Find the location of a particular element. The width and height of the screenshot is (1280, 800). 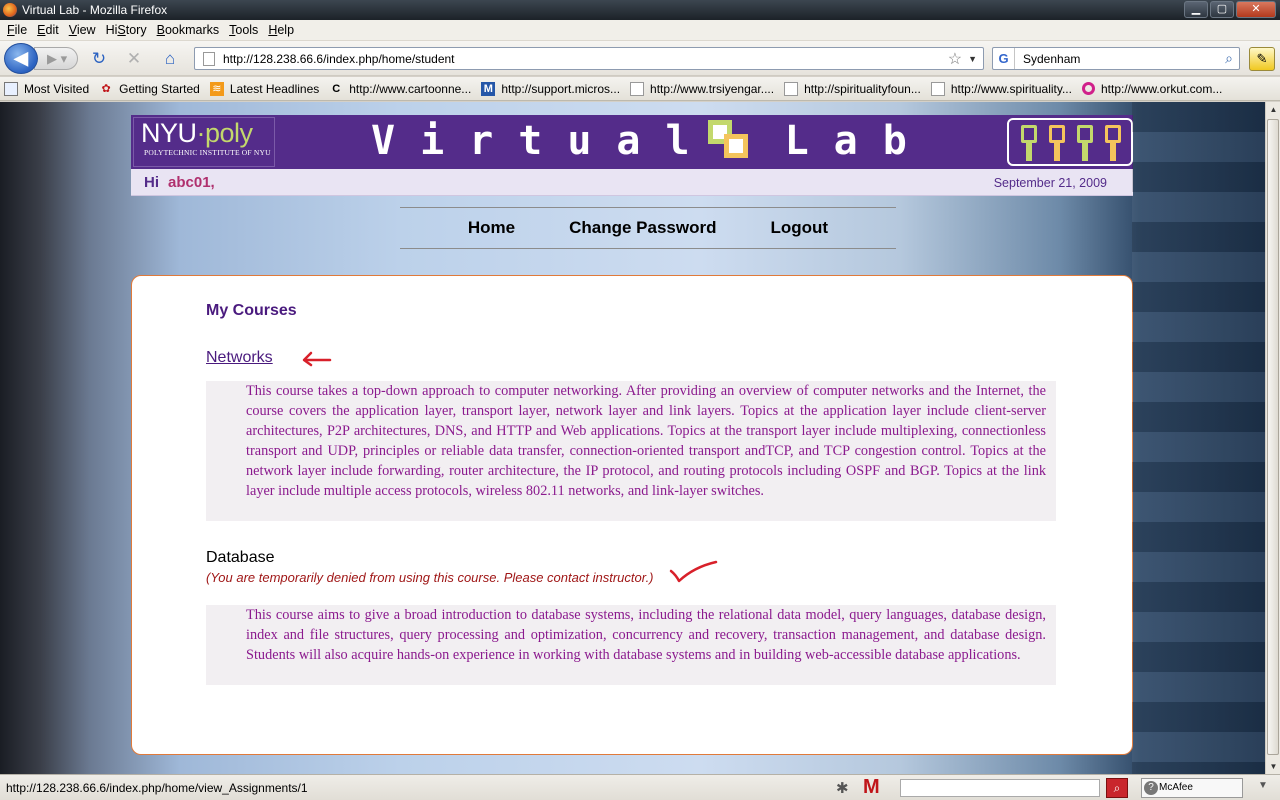

resize-grip-icon: ▼ is located at coordinates (1263, 785).